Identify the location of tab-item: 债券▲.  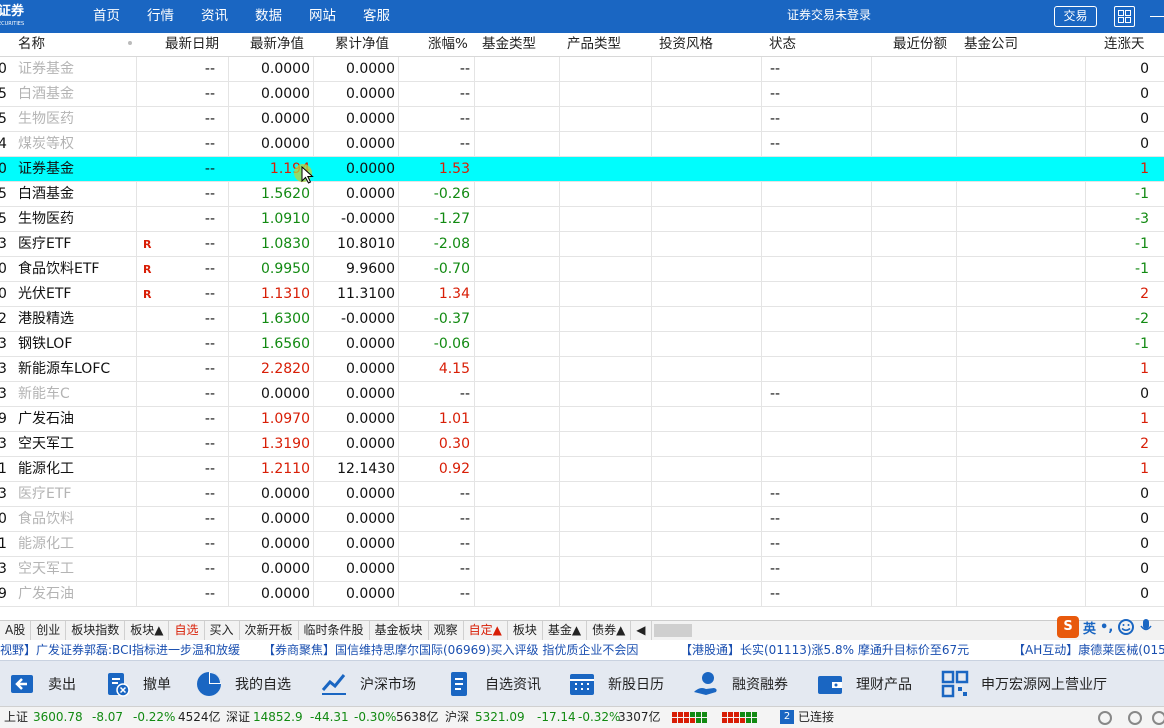
(609, 630).